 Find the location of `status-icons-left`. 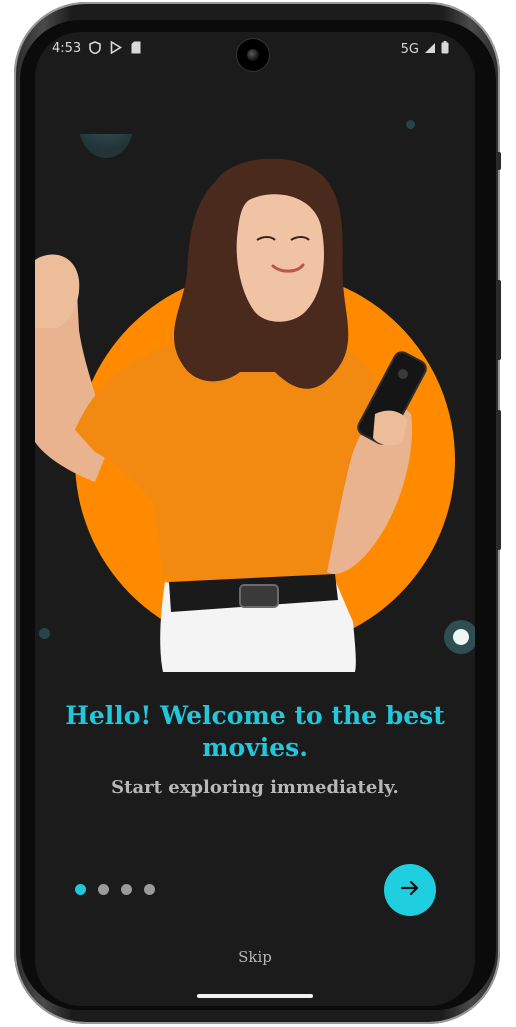

status-icons-left is located at coordinates (115, 49).